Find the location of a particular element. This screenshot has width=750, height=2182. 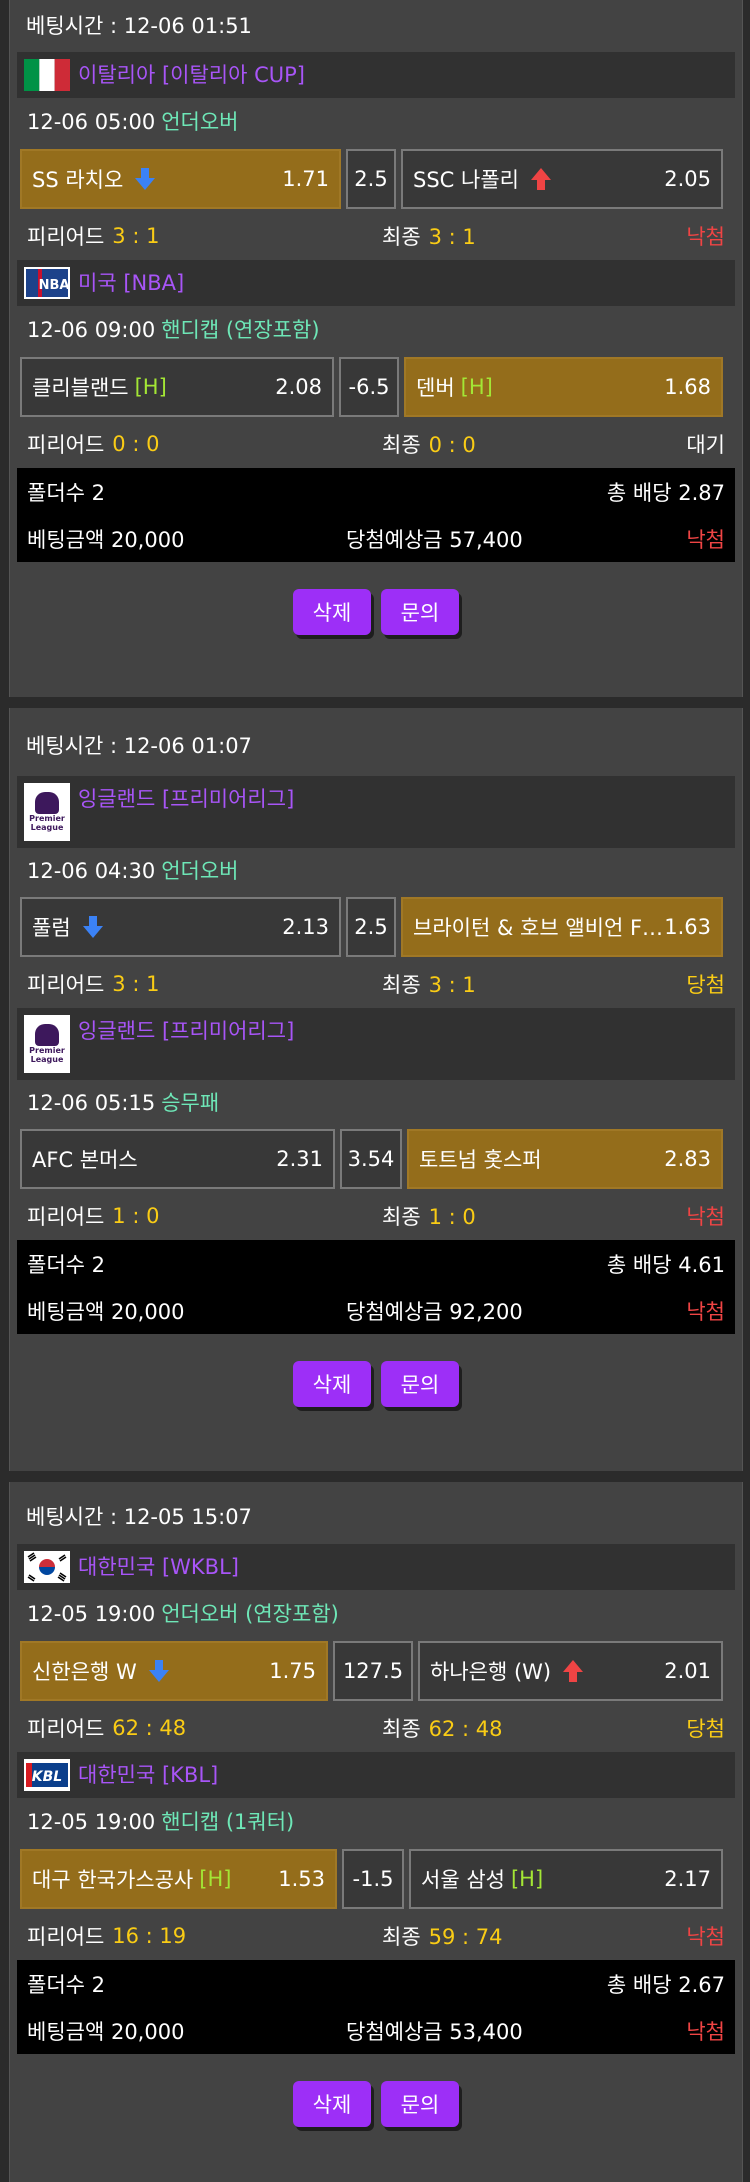

final: 최종 1 : 0 is located at coordinates (429, 1216).